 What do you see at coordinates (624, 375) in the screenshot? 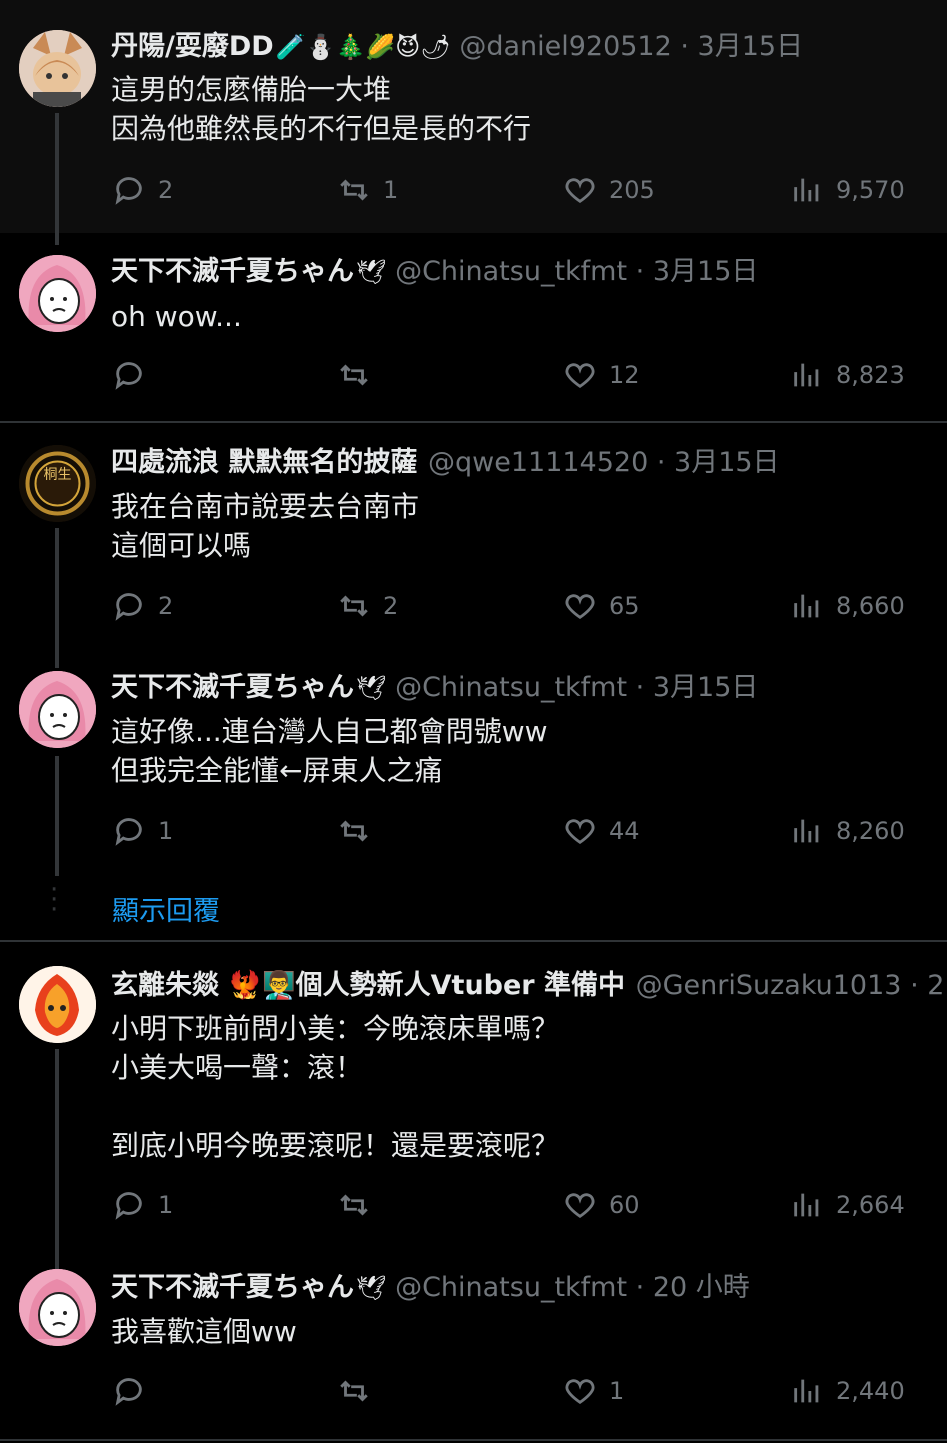
I see `like-count: 12` at bounding box center [624, 375].